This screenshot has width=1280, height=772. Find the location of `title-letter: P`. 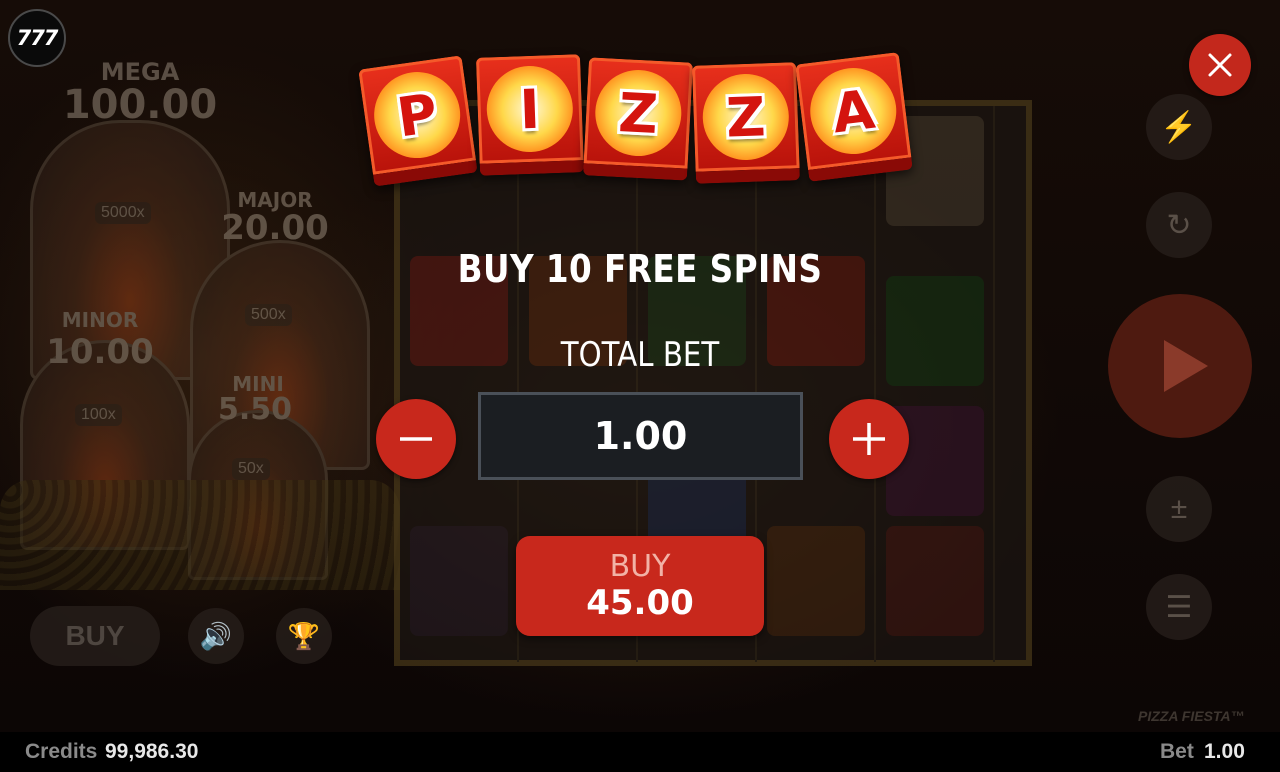

title-letter: P is located at coordinates (417, 115).